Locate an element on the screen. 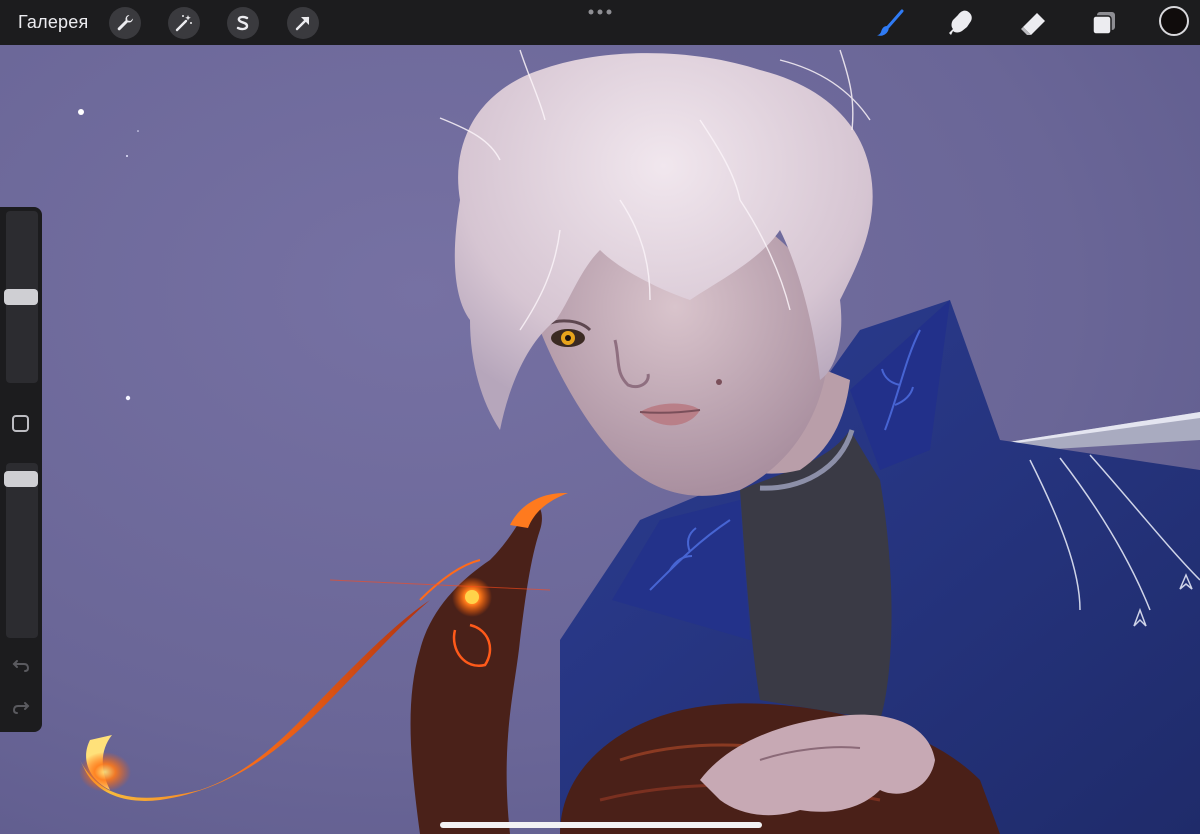  actions-button is located at coordinates (125, 23).